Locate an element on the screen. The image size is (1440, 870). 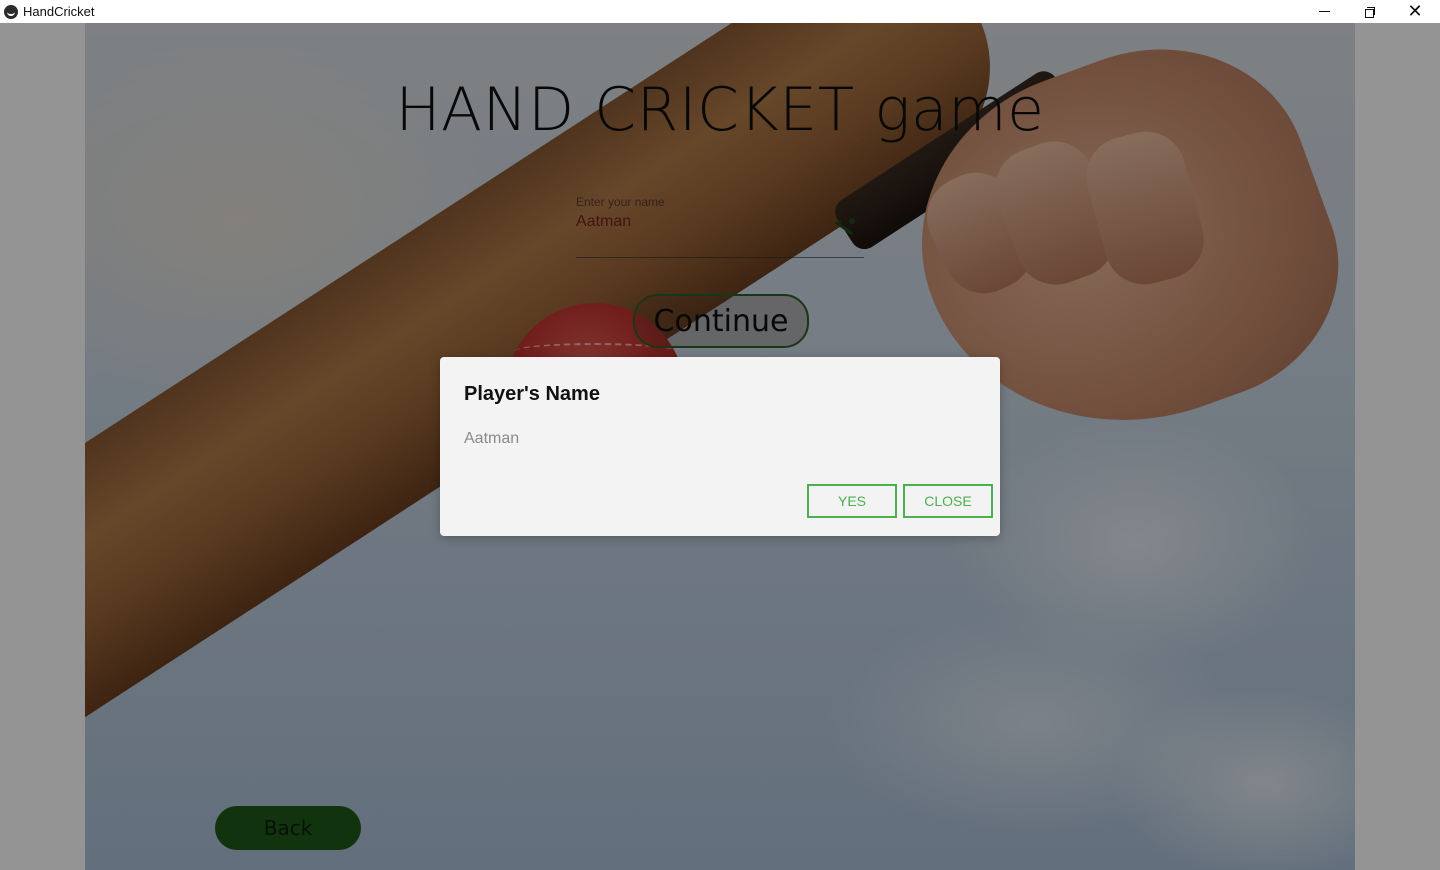
restore-button is located at coordinates (1370, 11).